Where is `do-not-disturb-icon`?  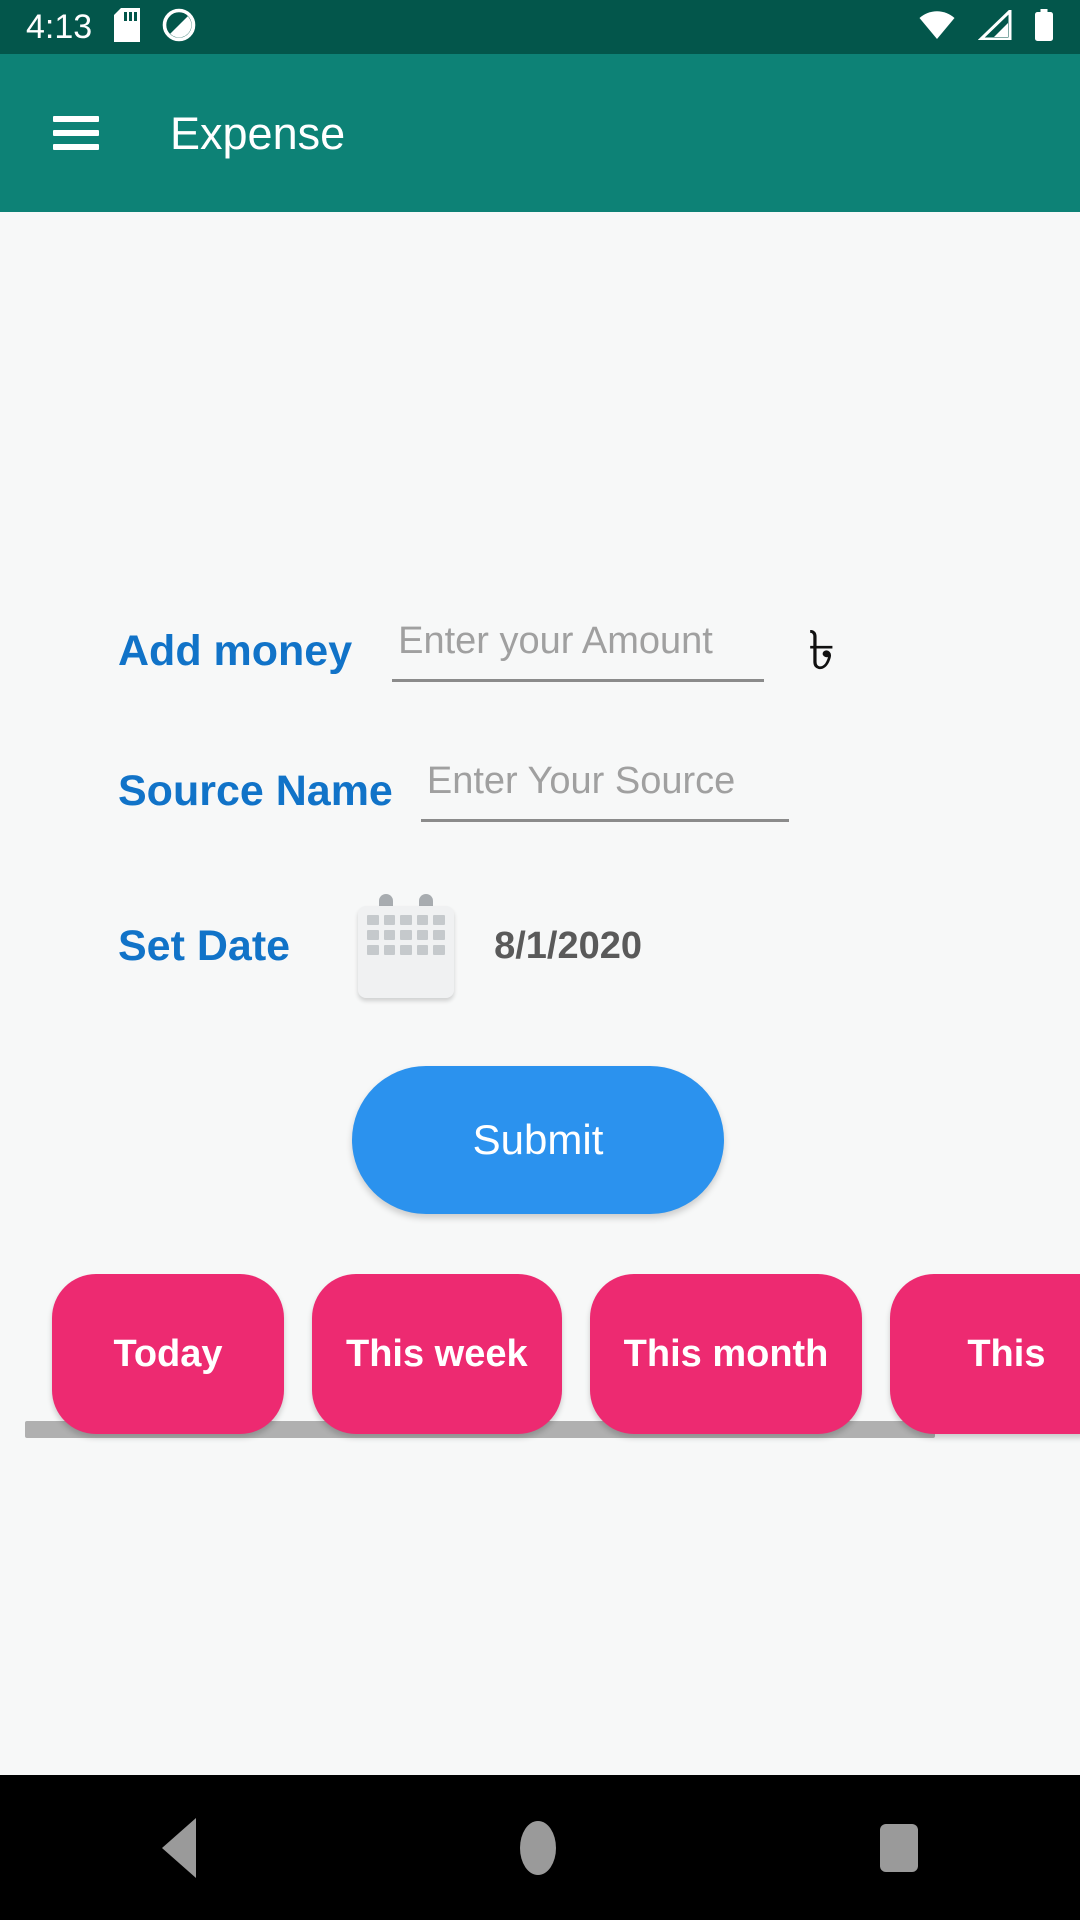
do-not-disturb-icon is located at coordinates (179, 27).